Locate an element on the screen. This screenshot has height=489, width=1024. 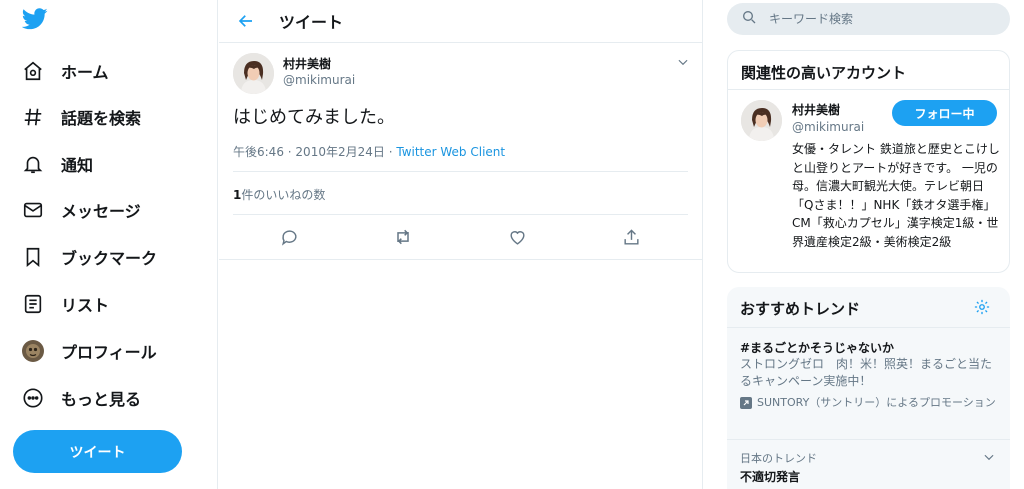
like-heart-icon is located at coordinates (517, 237).